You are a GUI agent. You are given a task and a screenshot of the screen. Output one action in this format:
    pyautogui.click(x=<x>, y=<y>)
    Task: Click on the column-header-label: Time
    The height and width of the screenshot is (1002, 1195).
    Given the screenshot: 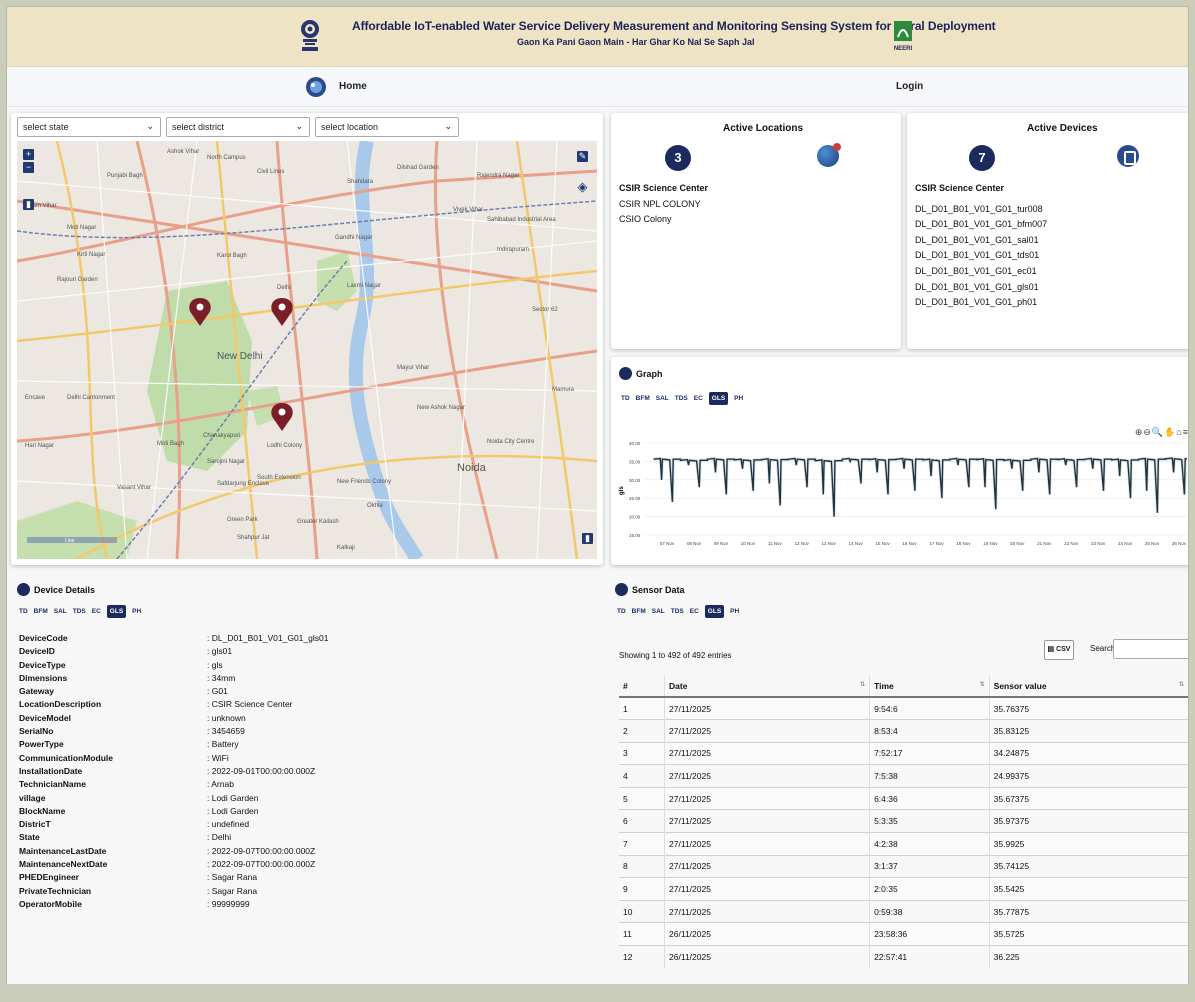 What is the action you would take?
    pyautogui.click(x=884, y=685)
    